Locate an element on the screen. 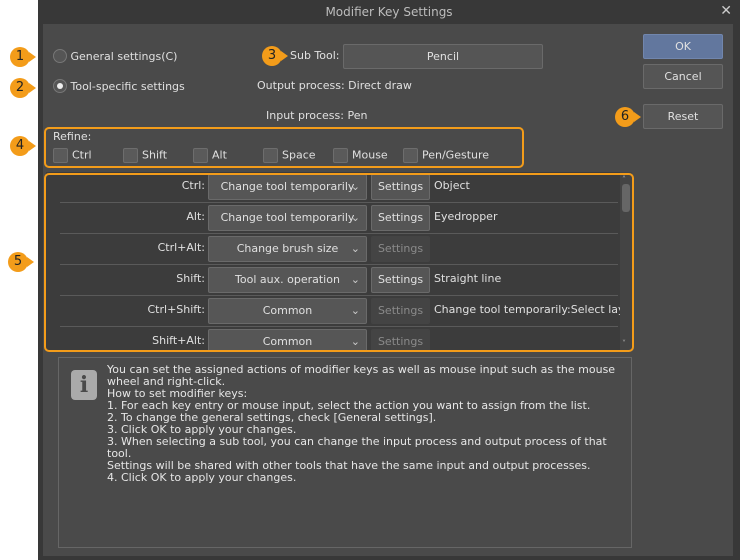 The height and width of the screenshot is (560, 740). cancel-button: Cancel is located at coordinates (683, 76).